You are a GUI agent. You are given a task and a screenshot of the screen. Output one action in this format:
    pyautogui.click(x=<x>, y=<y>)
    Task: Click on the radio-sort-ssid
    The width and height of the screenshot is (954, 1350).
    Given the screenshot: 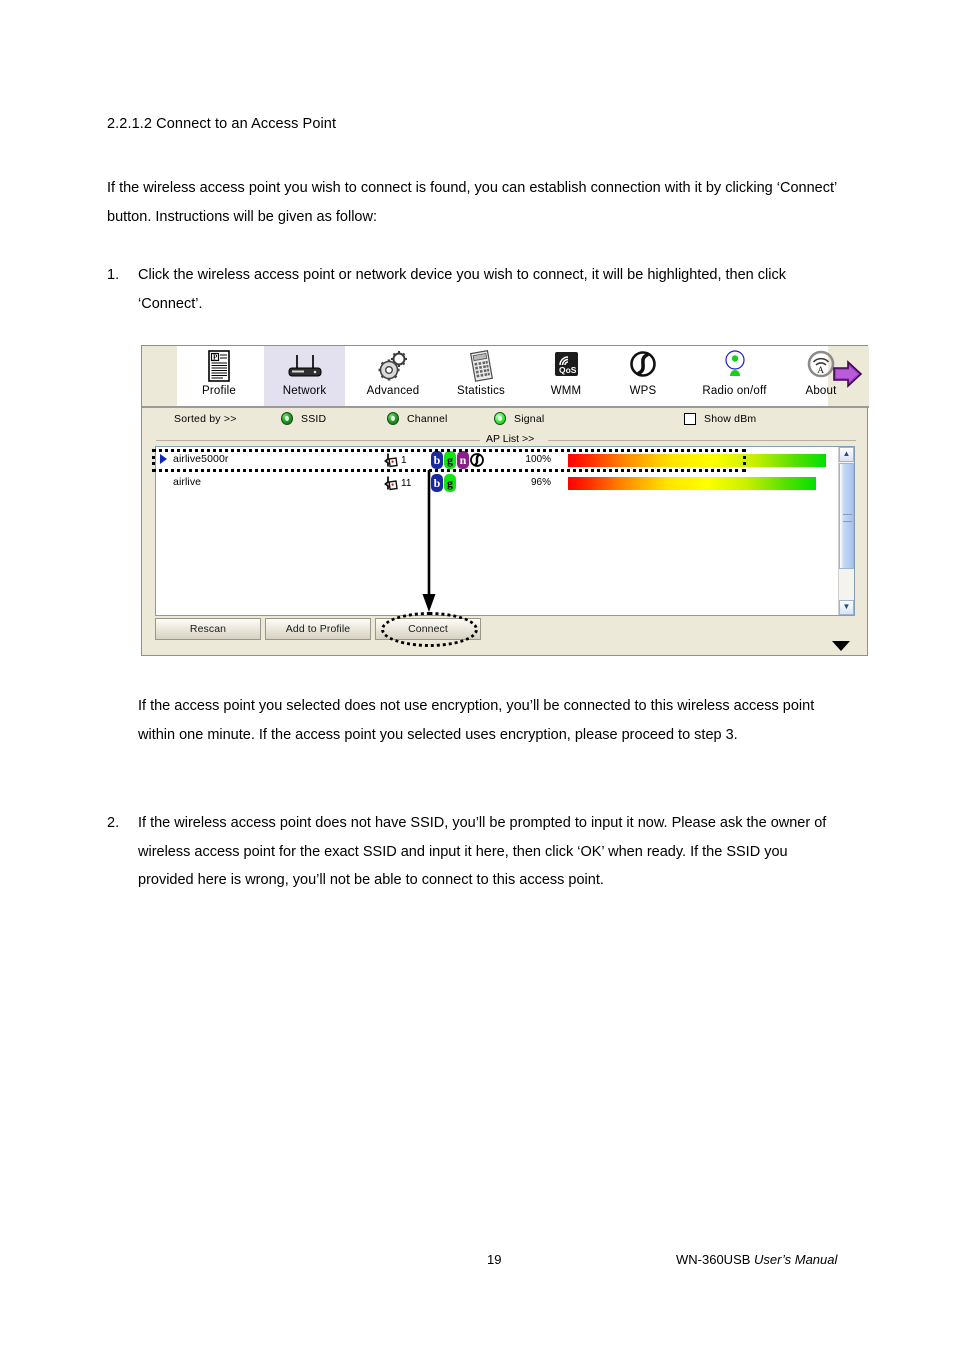 What is the action you would take?
    pyautogui.click(x=287, y=418)
    